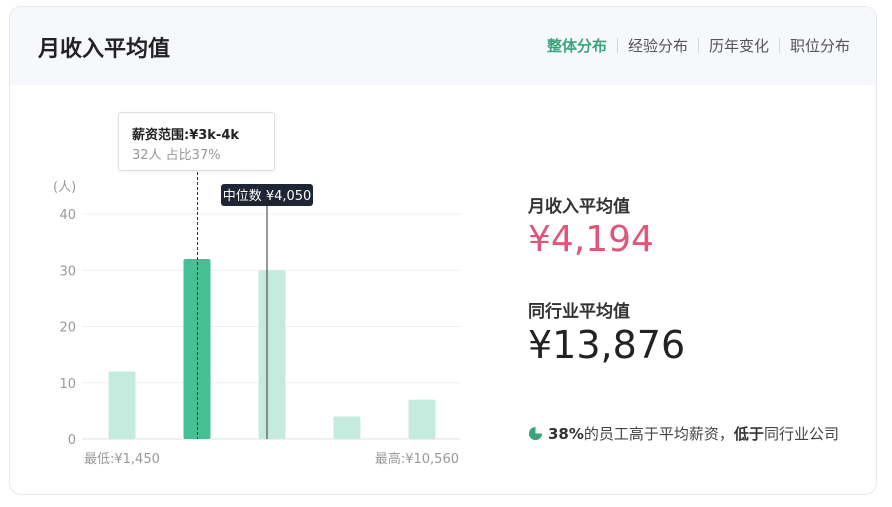  Describe the element at coordinates (186, 135) in the screenshot. I see `tooltip-title: 薪资范围:¥3k-4k` at that location.